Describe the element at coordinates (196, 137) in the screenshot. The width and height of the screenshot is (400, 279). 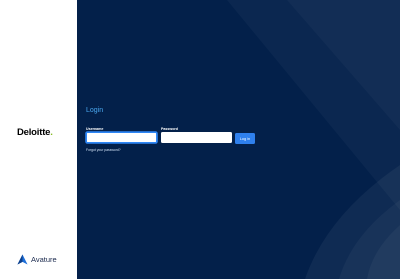
I see `password-input` at that location.